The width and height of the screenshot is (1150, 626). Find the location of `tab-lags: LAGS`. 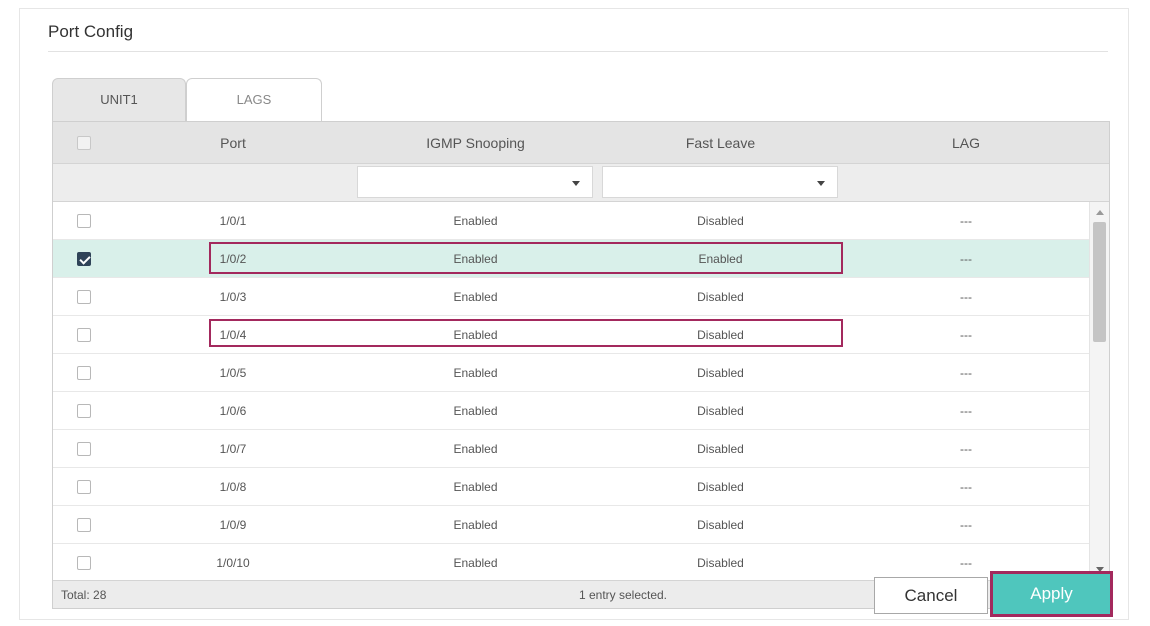

tab-lags: LAGS is located at coordinates (254, 100).